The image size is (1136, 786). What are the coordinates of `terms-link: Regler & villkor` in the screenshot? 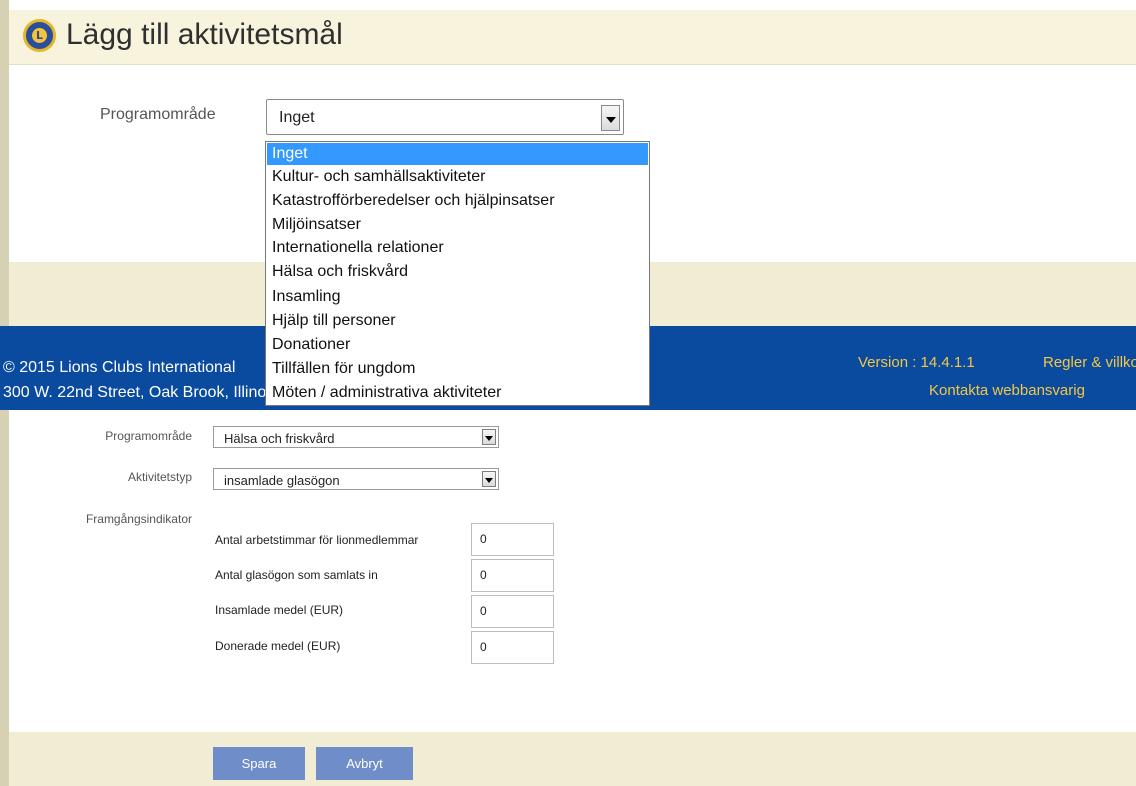 It's located at (1089, 362).